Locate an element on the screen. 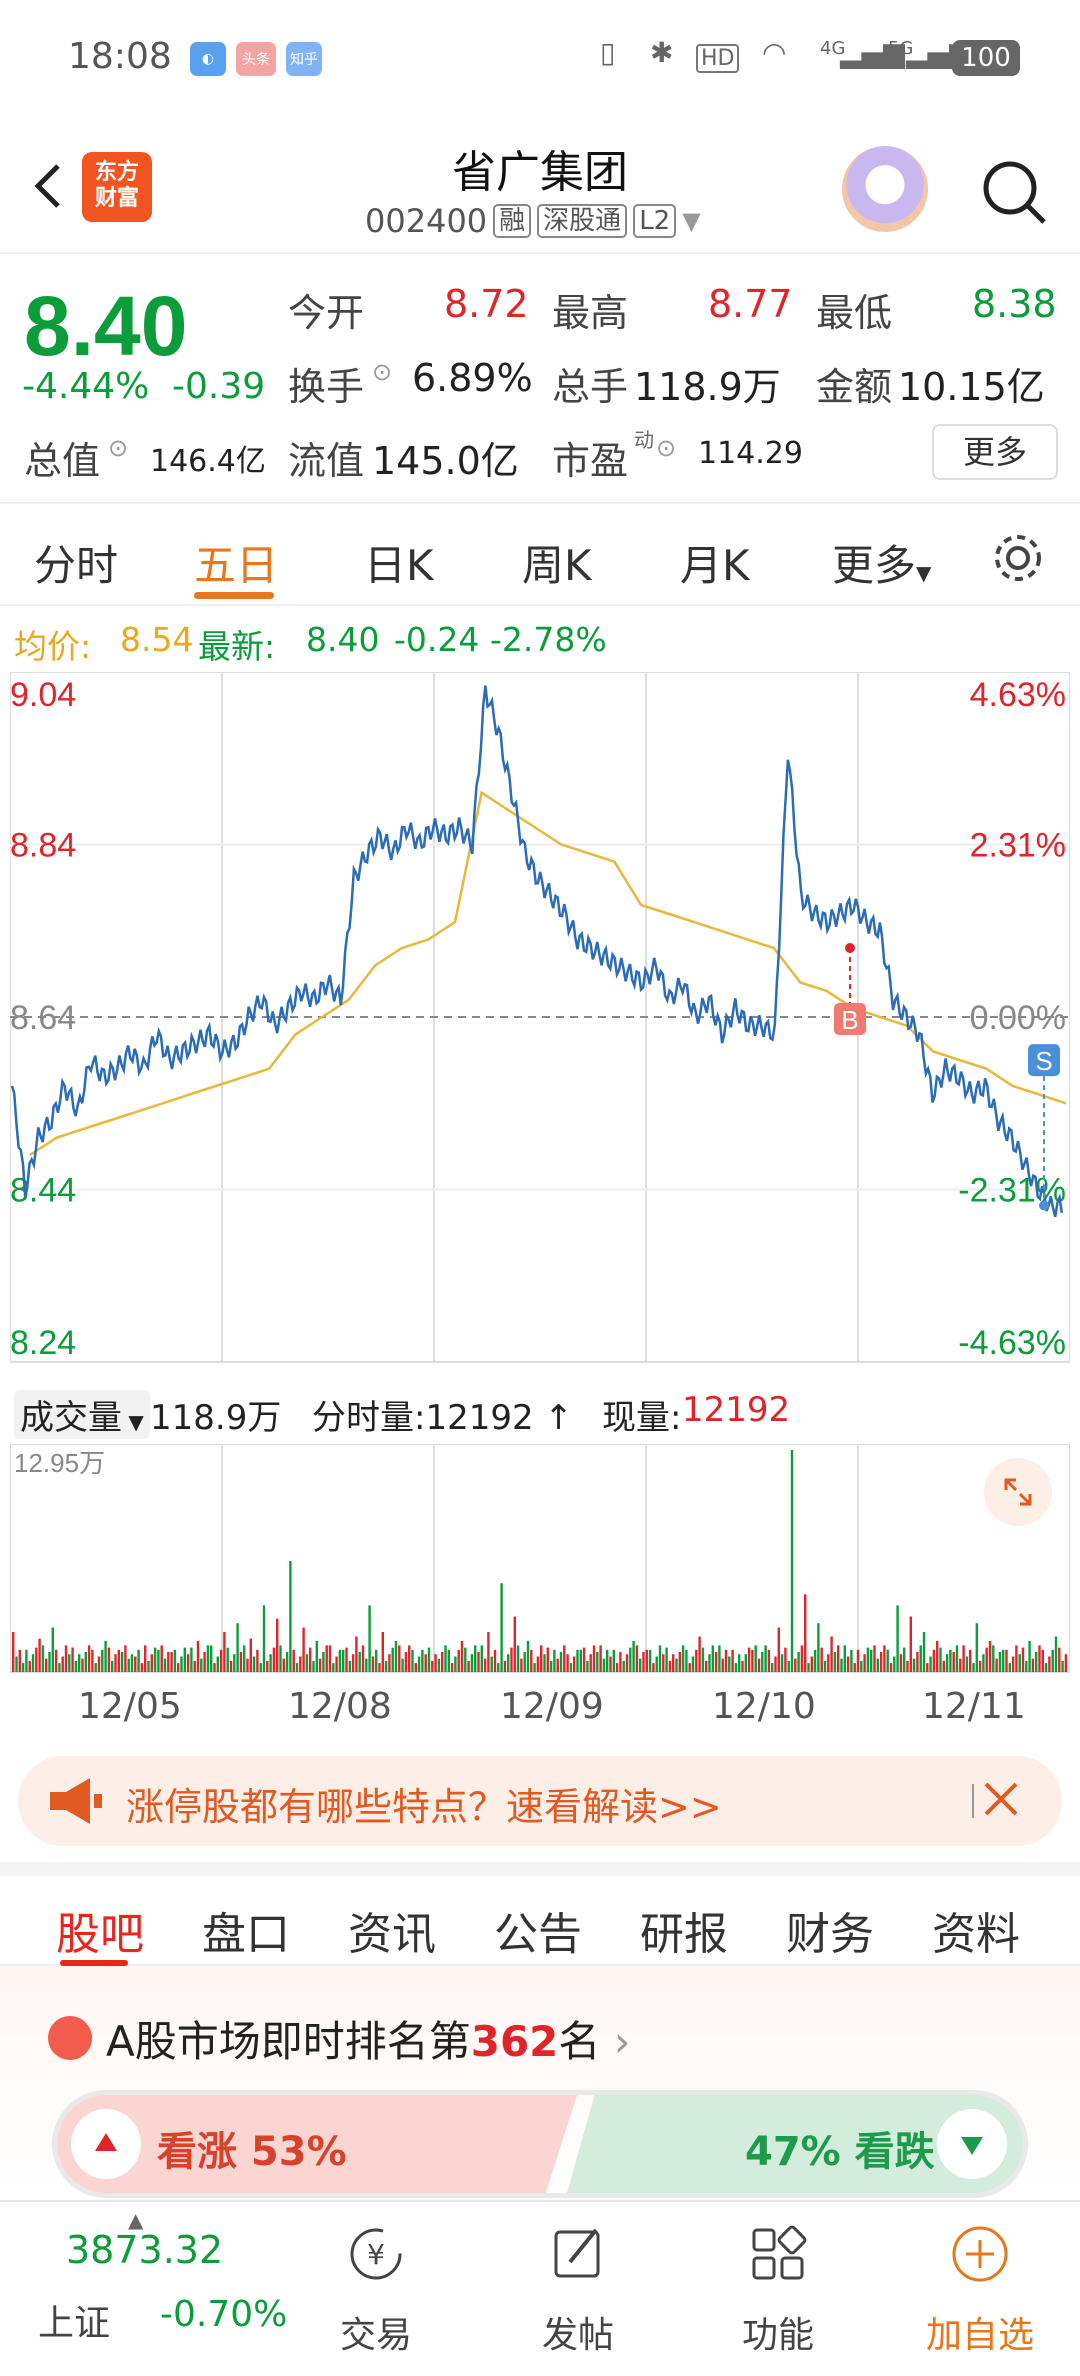 The height and width of the screenshot is (2376, 1080). search-icon is located at coordinates (1014, 192).